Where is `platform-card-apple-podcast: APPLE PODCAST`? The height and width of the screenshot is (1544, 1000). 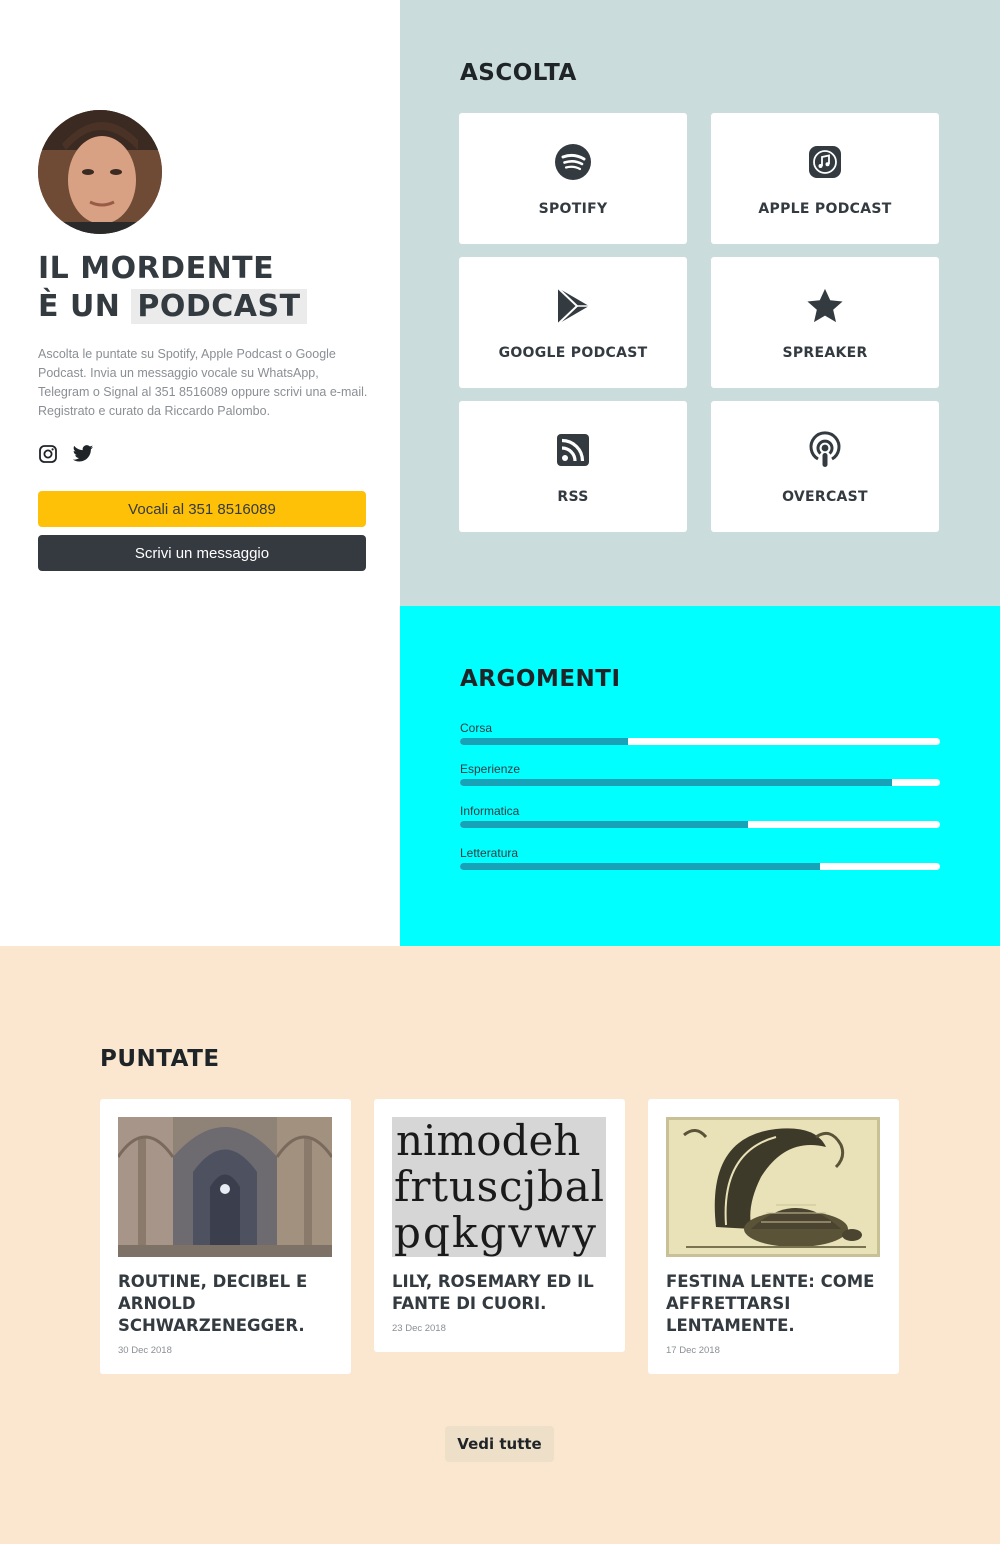
platform-card-apple-podcast: APPLE PODCAST is located at coordinates (825, 178).